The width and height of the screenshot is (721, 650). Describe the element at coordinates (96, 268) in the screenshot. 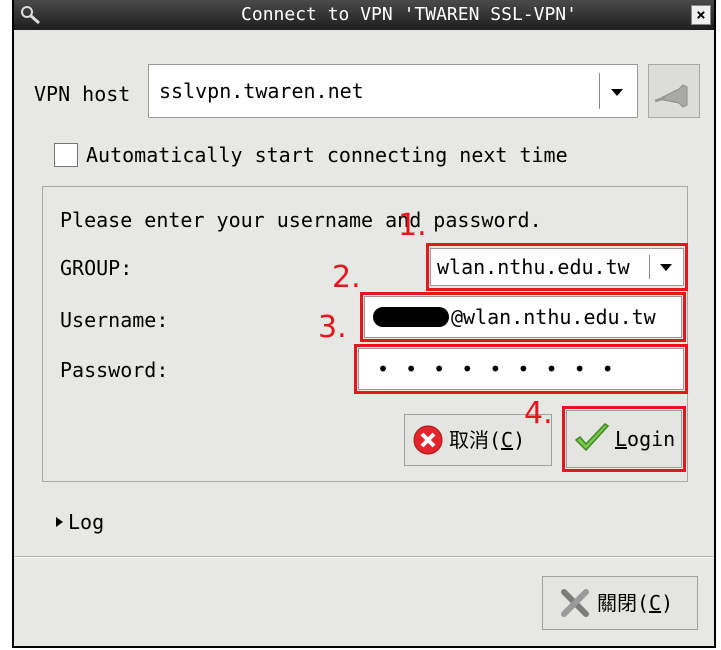

I see `group-label: GROUP:` at that location.